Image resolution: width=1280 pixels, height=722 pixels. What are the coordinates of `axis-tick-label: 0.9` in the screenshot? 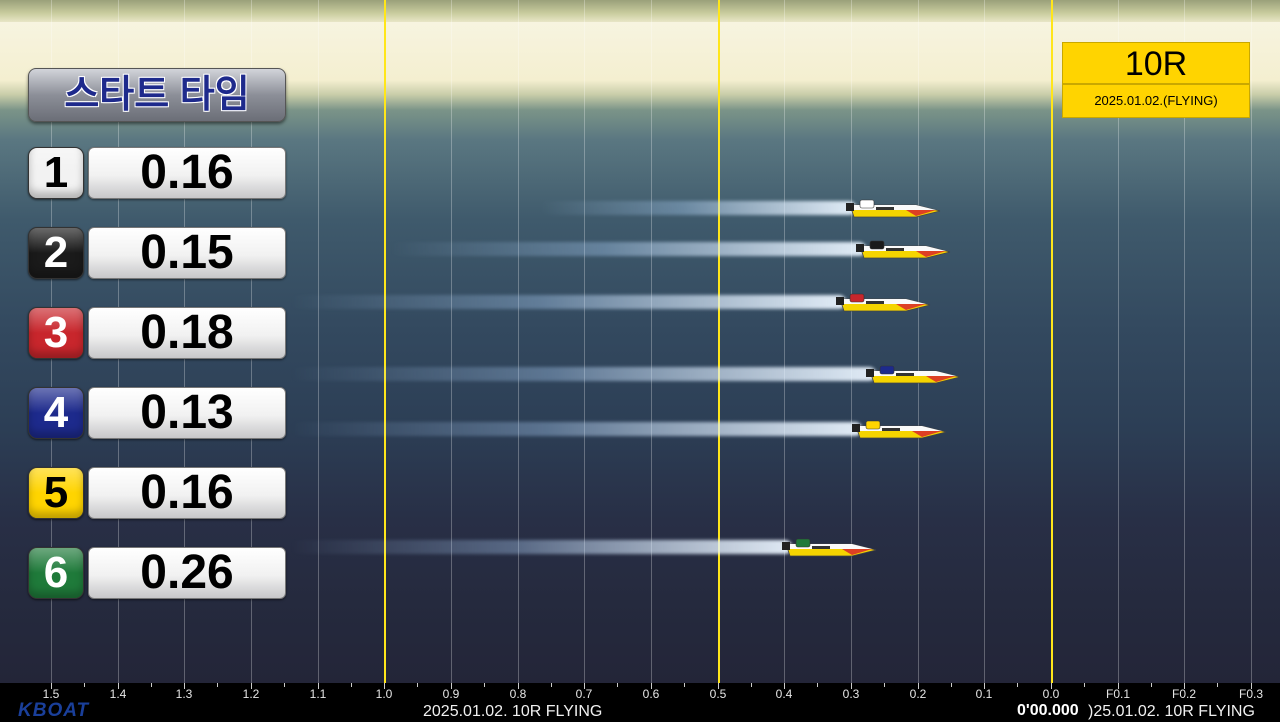 It's located at (451, 694).